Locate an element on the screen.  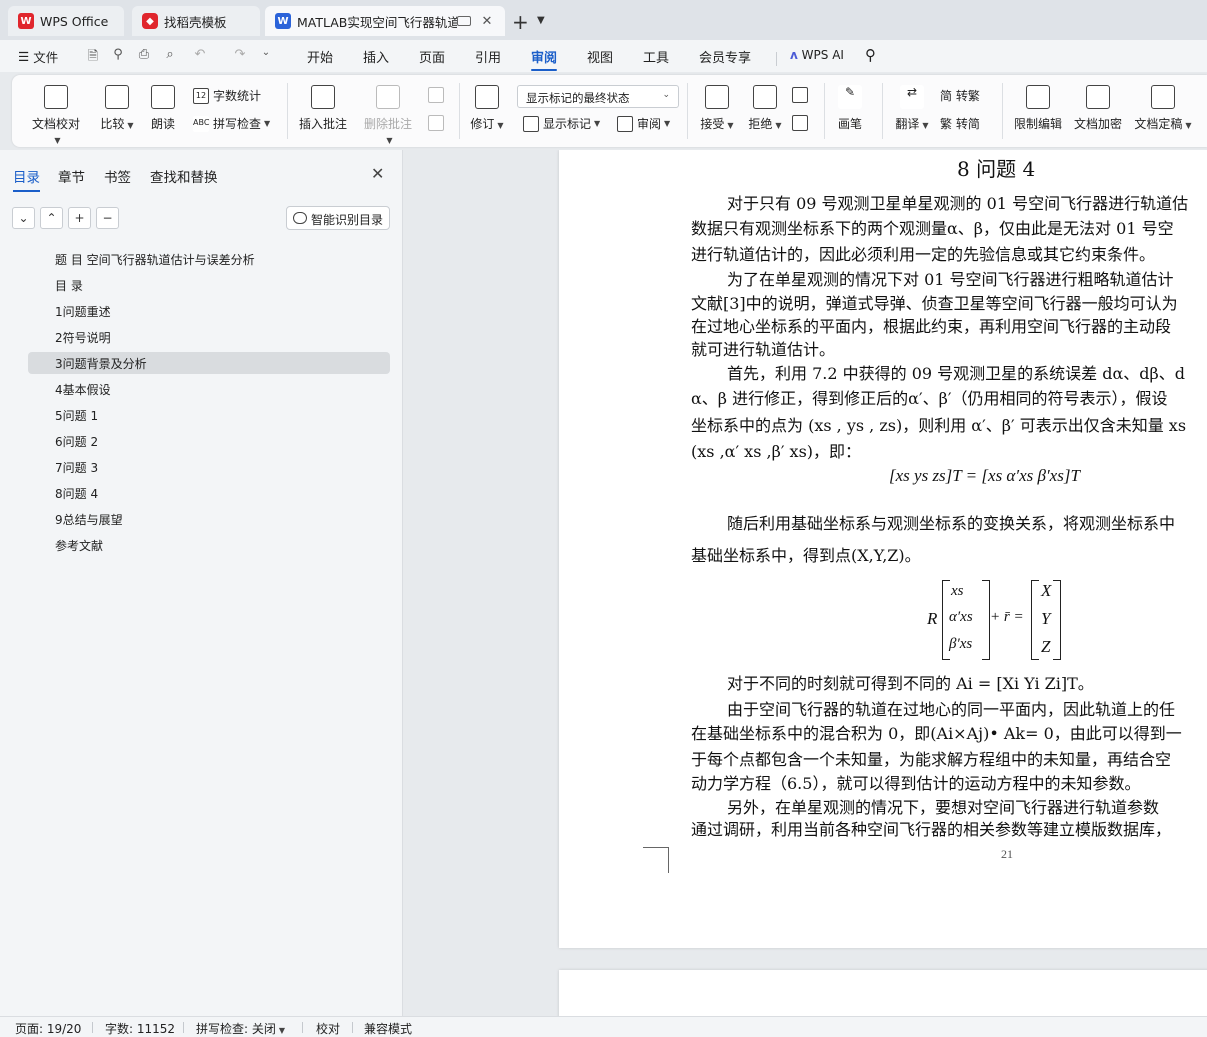
compare-button: 比较 ▼ is located at coordinates (117, 108).